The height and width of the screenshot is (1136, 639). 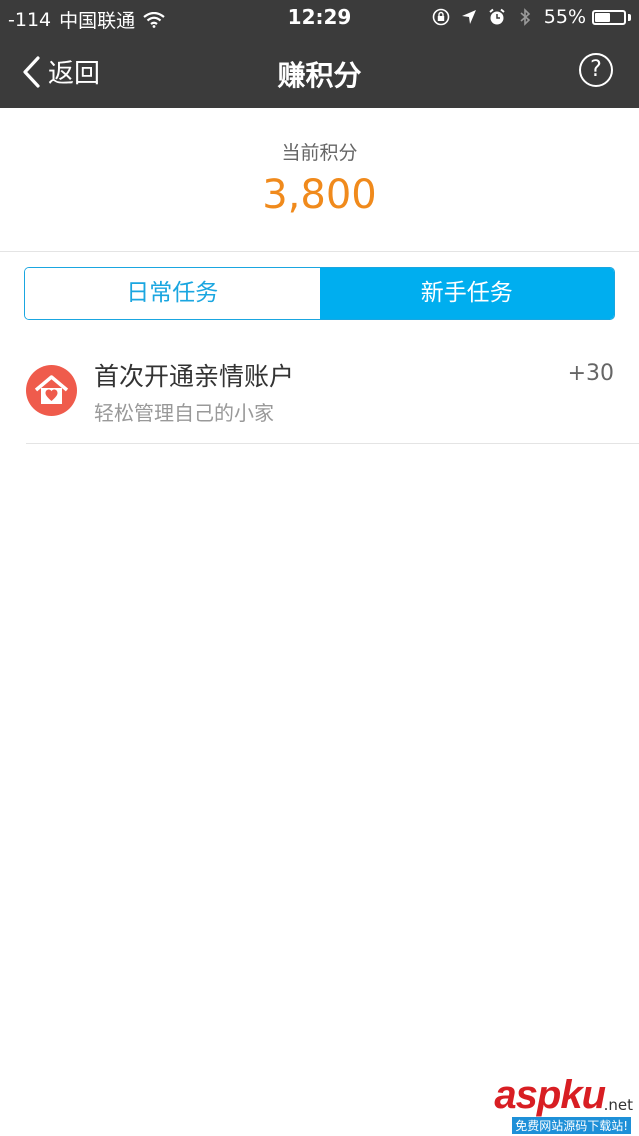 What do you see at coordinates (332, 391) in the screenshot?
I see `task-item: 首次开通亲情账户 轻松管理自己的小家 +30` at bounding box center [332, 391].